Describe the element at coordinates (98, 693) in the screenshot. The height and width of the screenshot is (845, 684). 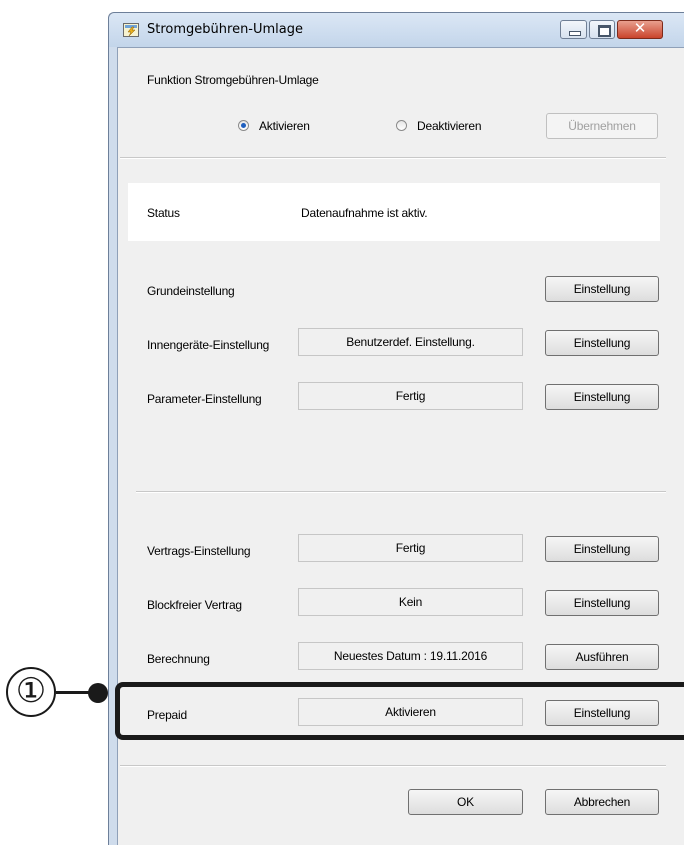
I see `callout-connector-dot` at that location.